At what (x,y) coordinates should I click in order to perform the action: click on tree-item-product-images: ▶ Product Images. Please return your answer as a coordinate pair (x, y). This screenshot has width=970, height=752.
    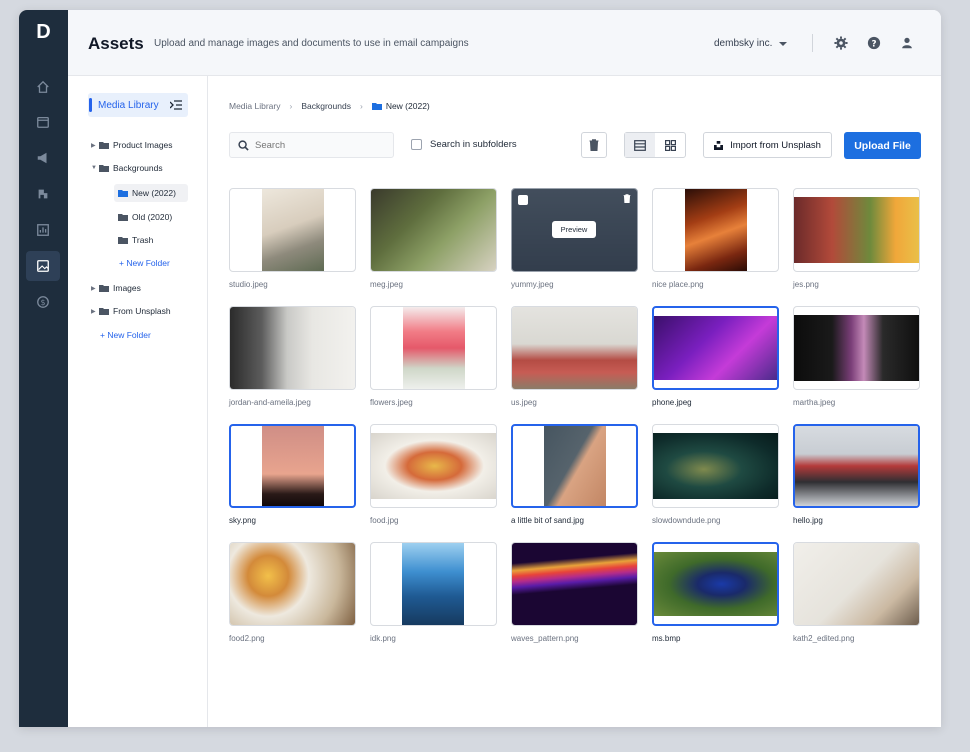
    Looking at the image, I should click on (132, 145).